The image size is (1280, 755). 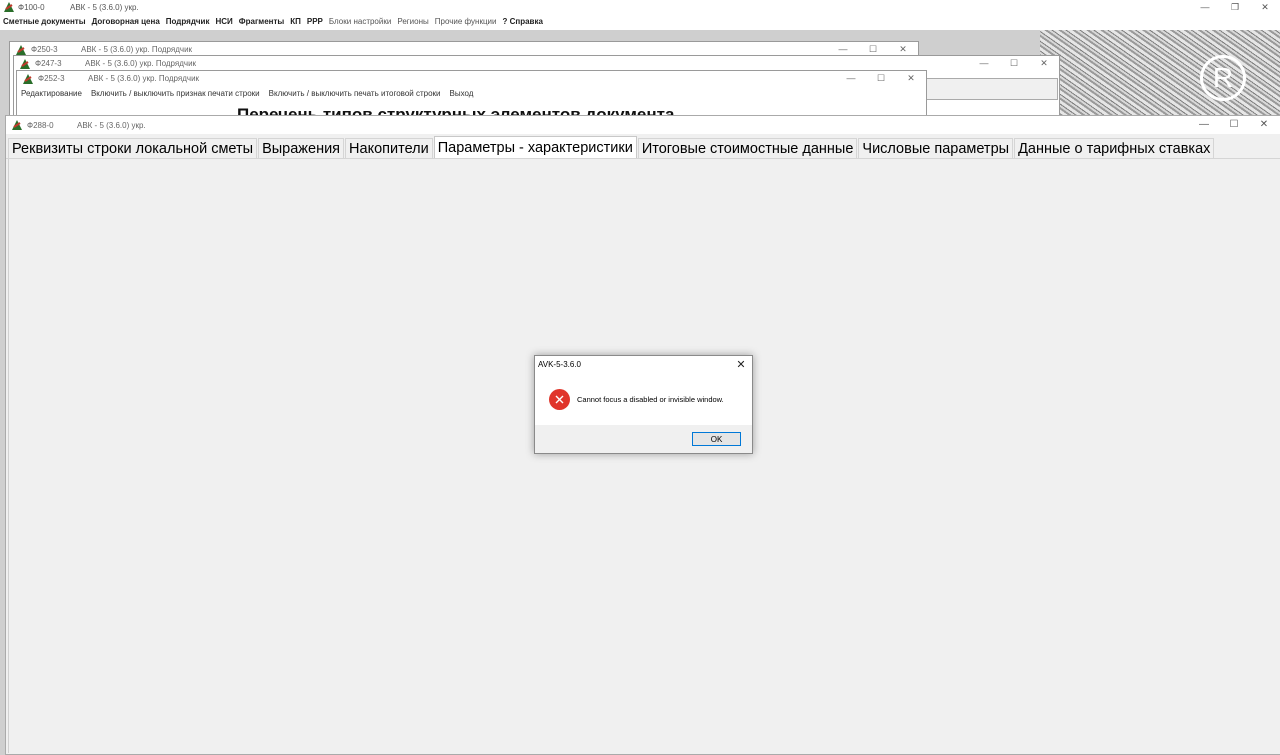 What do you see at coordinates (51, 78) in the screenshot?
I see `window-code: Ф252-3` at bounding box center [51, 78].